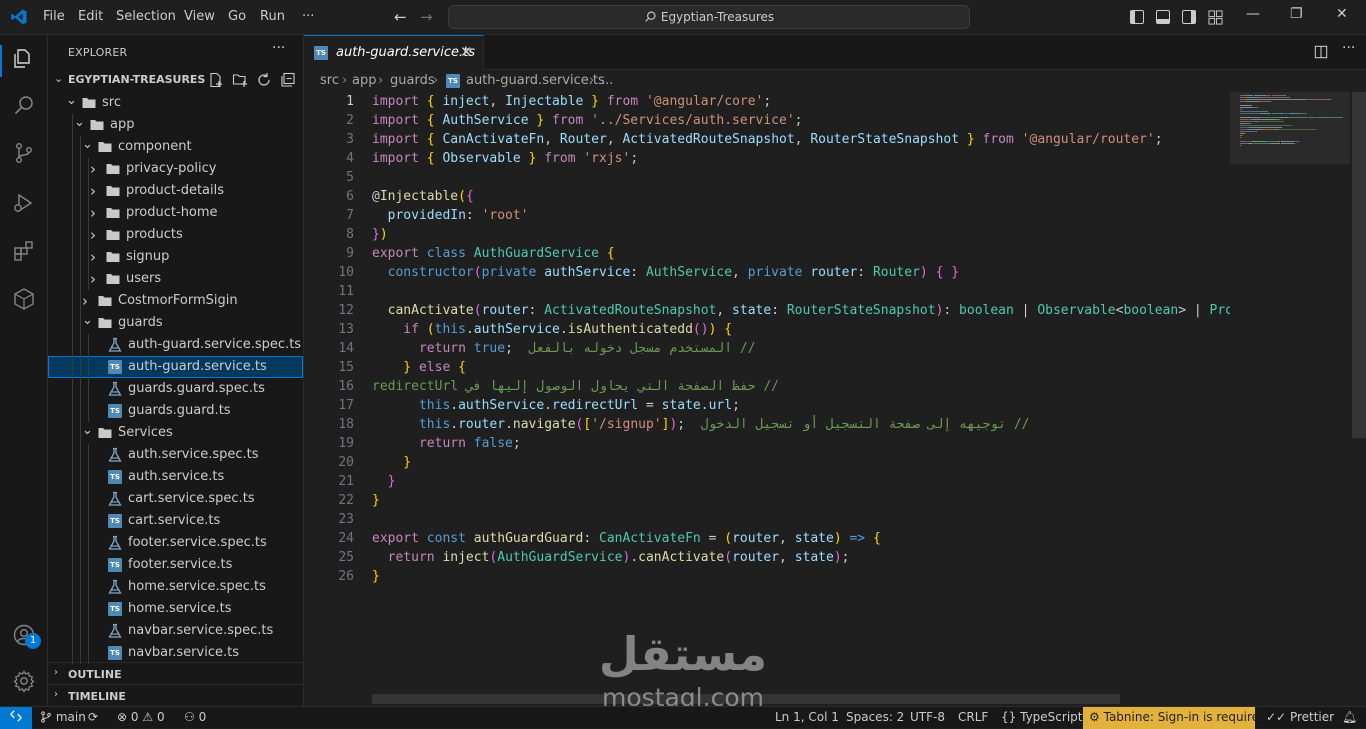 The image size is (1366, 729). I want to click on editor-tab: TS auth-guard.service.ts ✕, so click(394, 52).